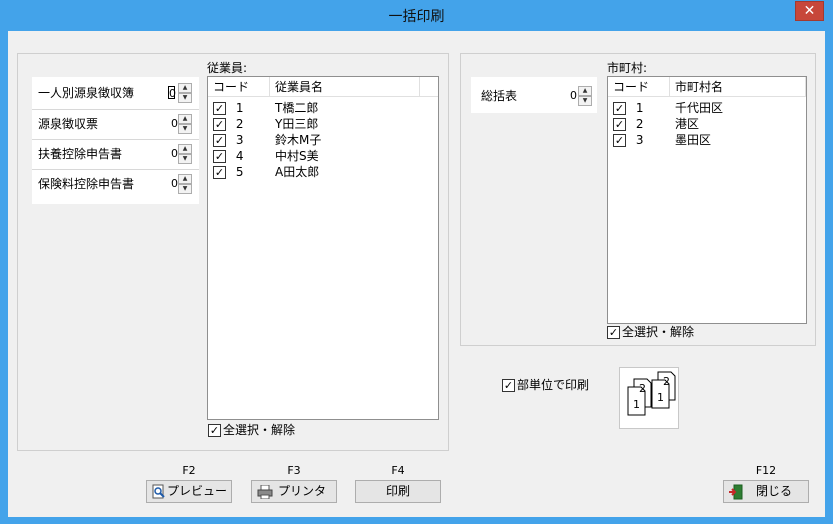  What do you see at coordinates (297, 172) in the screenshot?
I see `employee-name: A田太郎` at bounding box center [297, 172].